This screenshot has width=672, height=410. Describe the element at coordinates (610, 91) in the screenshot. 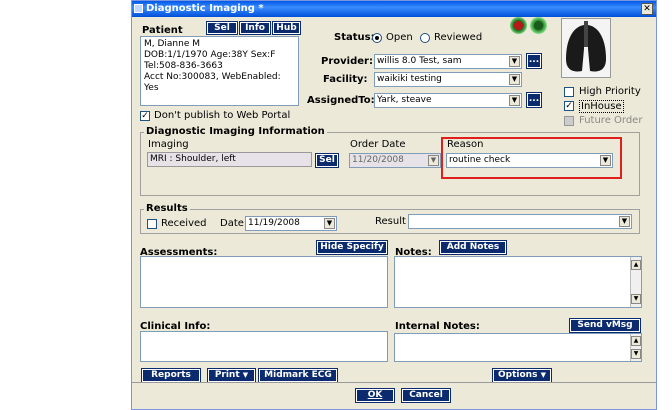

I see `high-priority-label: High Priority` at that location.